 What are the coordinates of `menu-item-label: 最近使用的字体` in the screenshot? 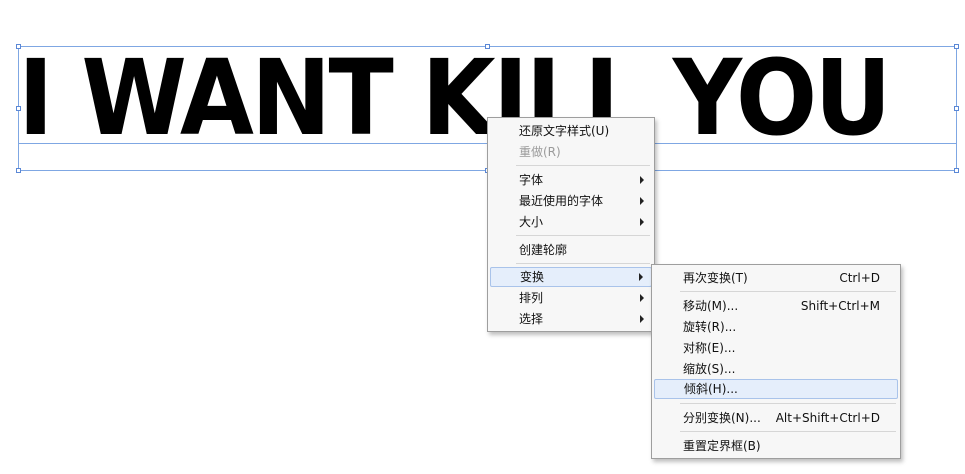 It's located at (561, 201).